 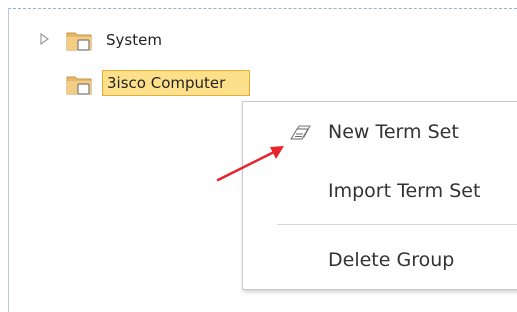 What do you see at coordinates (404, 191) in the screenshot?
I see `menu-item-label: Import Term Set` at bounding box center [404, 191].